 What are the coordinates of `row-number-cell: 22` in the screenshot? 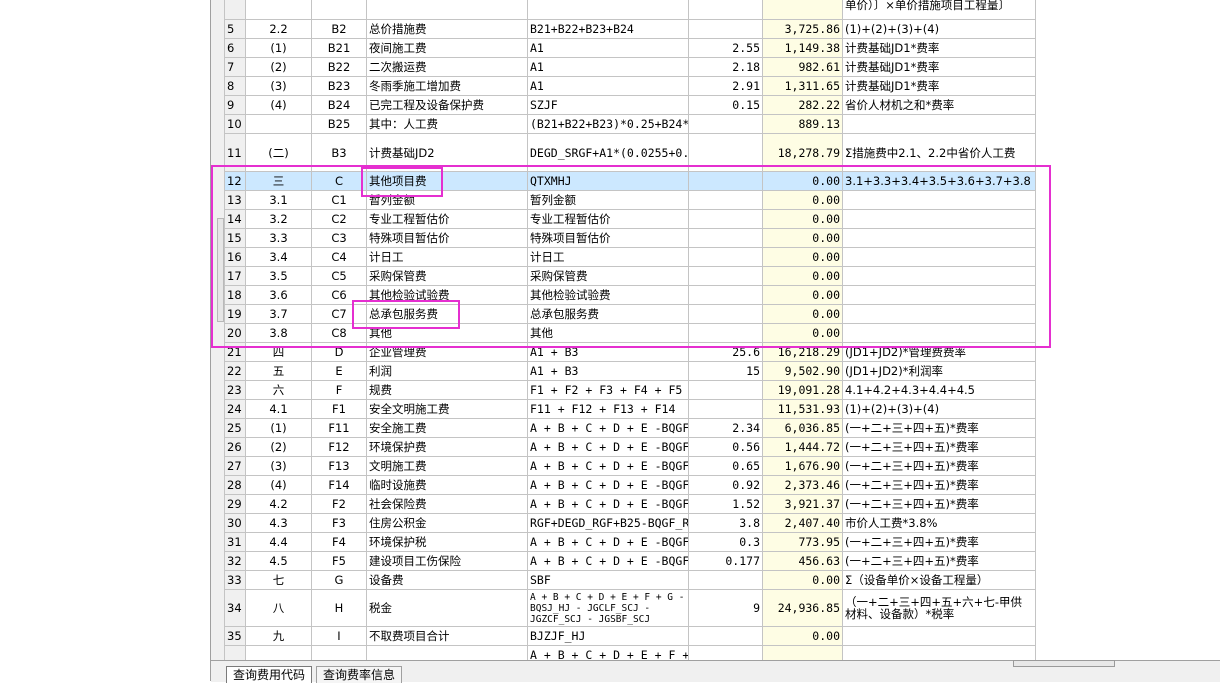 It's located at (235, 371).